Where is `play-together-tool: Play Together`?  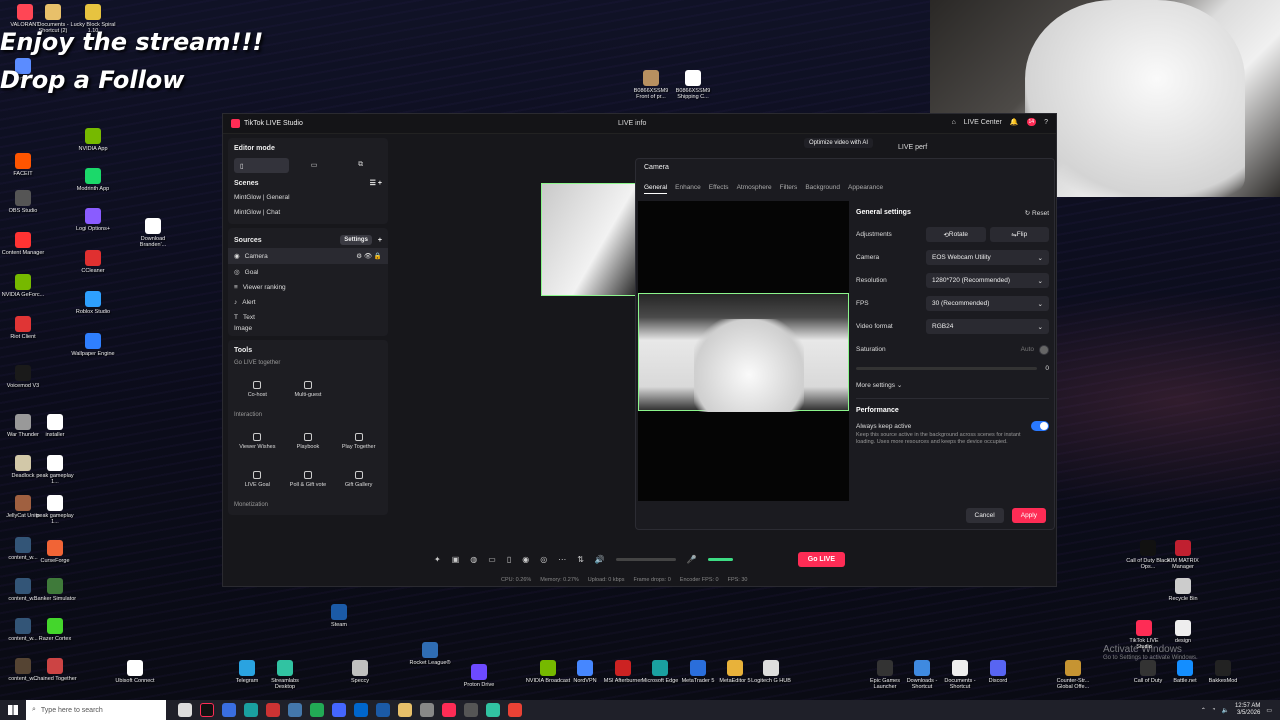 play-together-tool: Play Together is located at coordinates (358, 441).